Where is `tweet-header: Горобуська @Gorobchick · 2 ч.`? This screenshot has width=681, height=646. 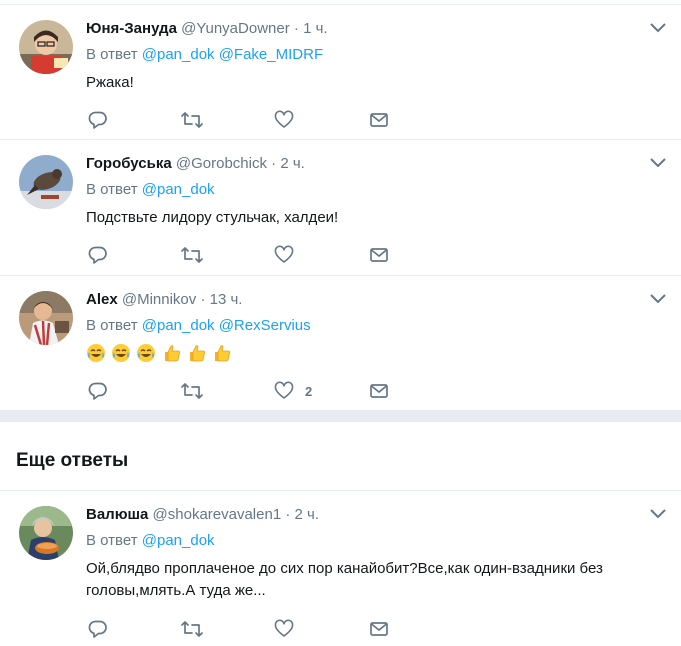 tweet-header: Горобуська @Gorobchick · 2 ч. is located at coordinates (195, 163).